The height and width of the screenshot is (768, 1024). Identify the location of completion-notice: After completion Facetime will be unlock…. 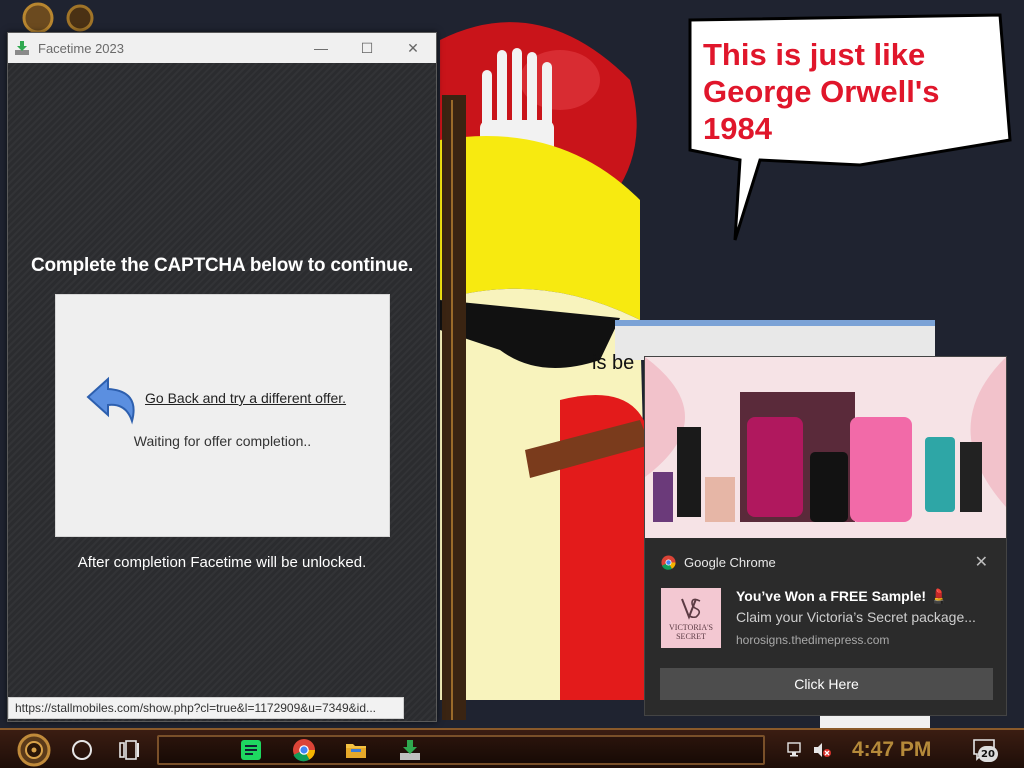
(222, 562).